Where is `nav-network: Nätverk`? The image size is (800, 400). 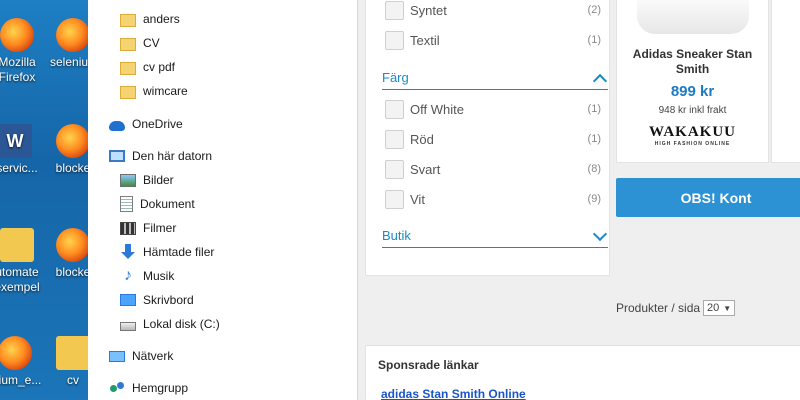
nav-network: Nätverk is located at coordinates (141, 356).